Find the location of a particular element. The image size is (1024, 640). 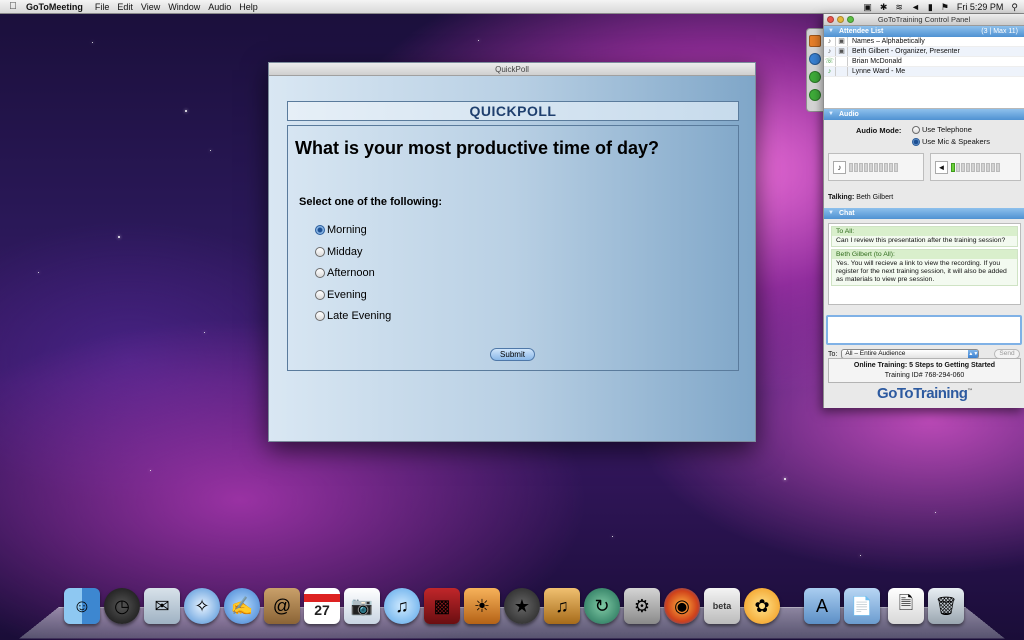

menu-help: Help is located at coordinates (252, 7).